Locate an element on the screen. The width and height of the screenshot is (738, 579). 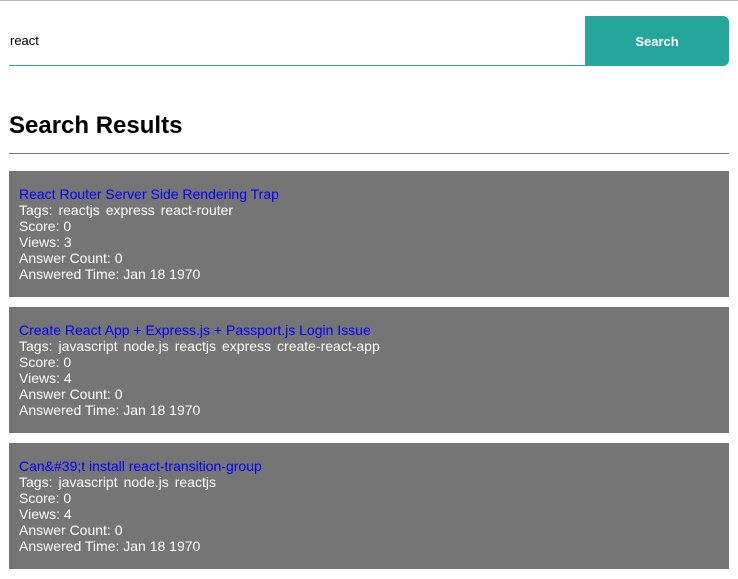
page-title: Search Results is located at coordinates (96, 125).